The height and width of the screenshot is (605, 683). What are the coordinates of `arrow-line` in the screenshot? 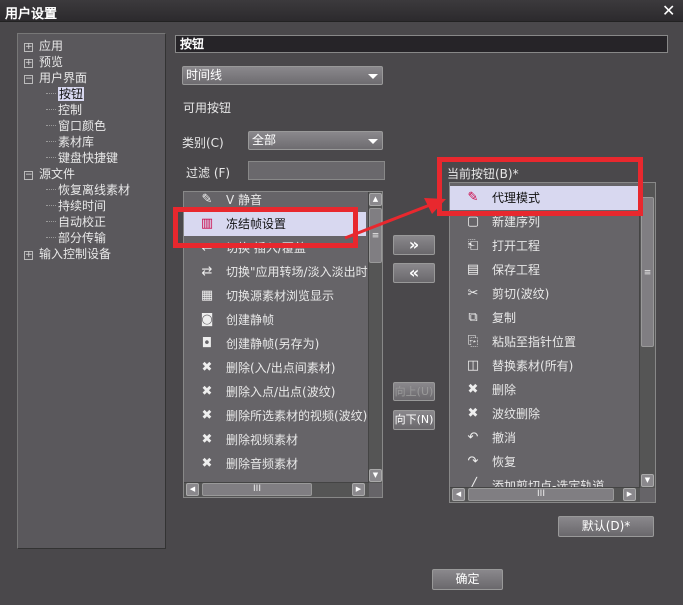 It's located at (387, 221).